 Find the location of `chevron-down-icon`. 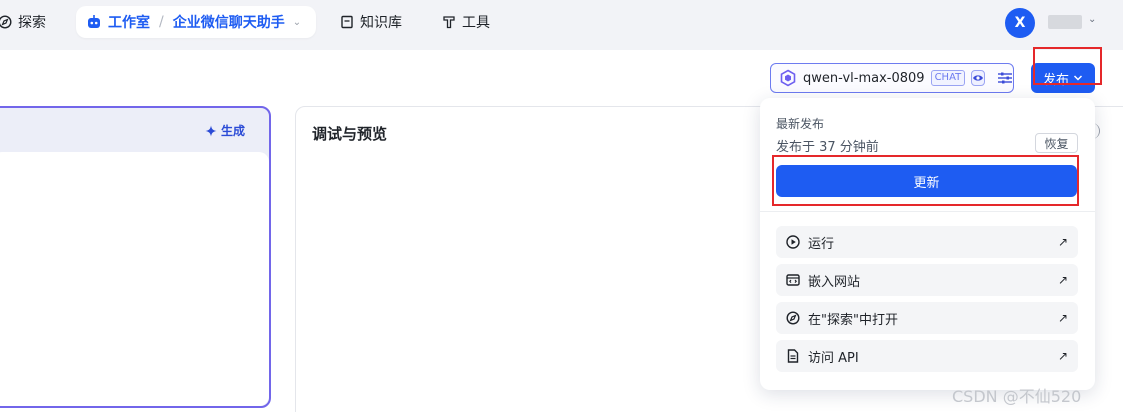

chevron-down-icon is located at coordinates (1078, 78).